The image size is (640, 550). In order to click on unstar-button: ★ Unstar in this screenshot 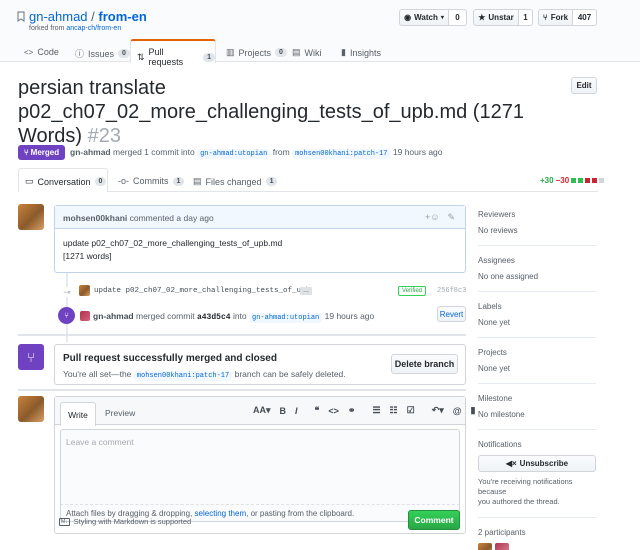, I will do `click(496, 17)`.